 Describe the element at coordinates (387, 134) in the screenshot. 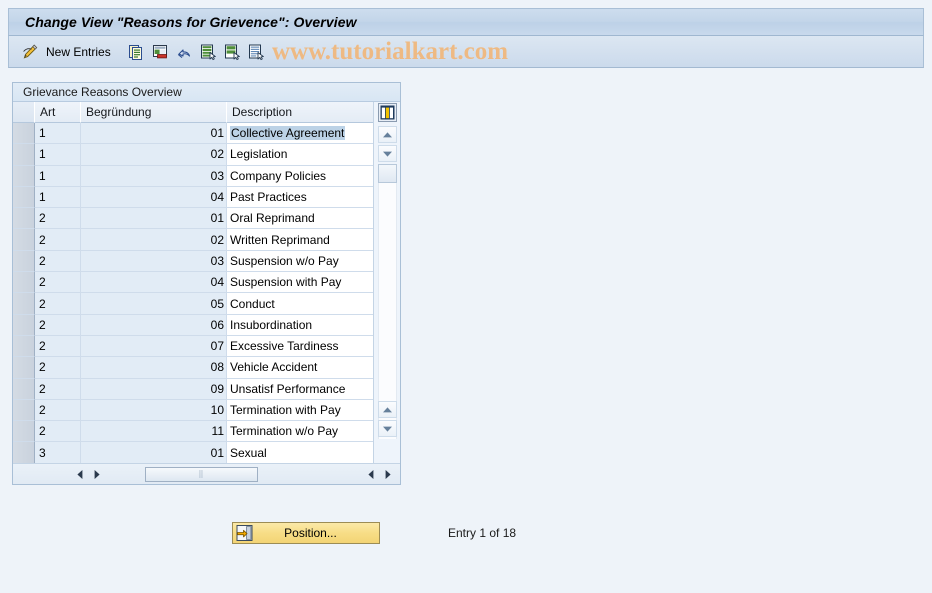

I see `scroll-up-button` at that location.